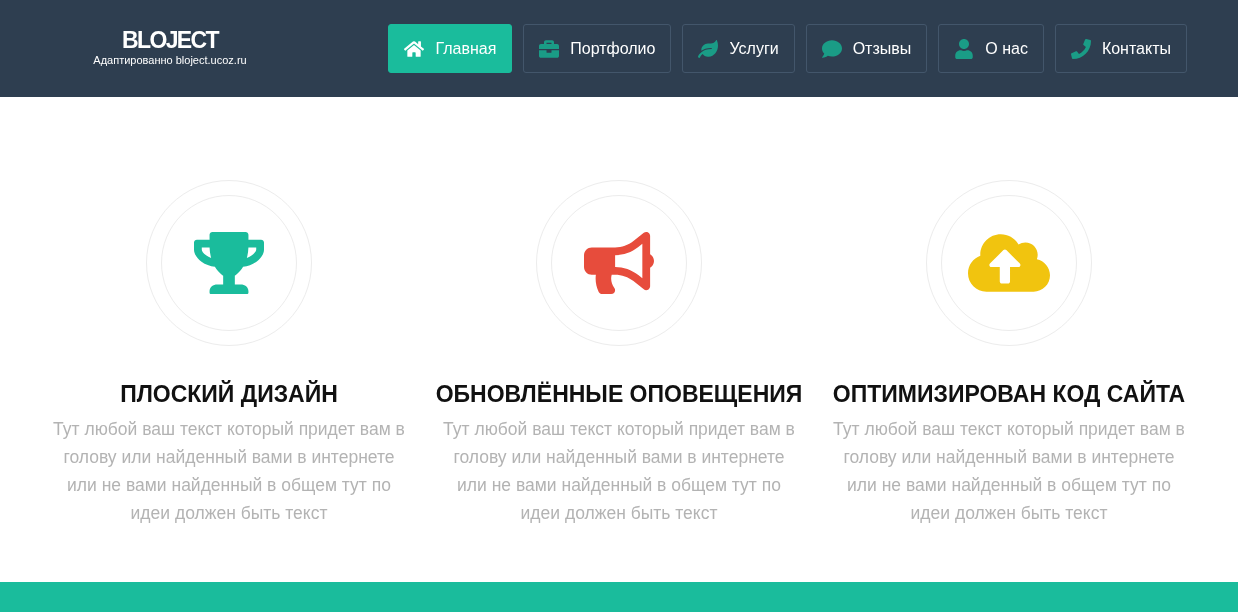 The width and height of the screenshot is (1238, 612). What do you see at coordinates (1080, 48) in the screenshot?
I see `phone-icon` at bounding box center [1080, 48].